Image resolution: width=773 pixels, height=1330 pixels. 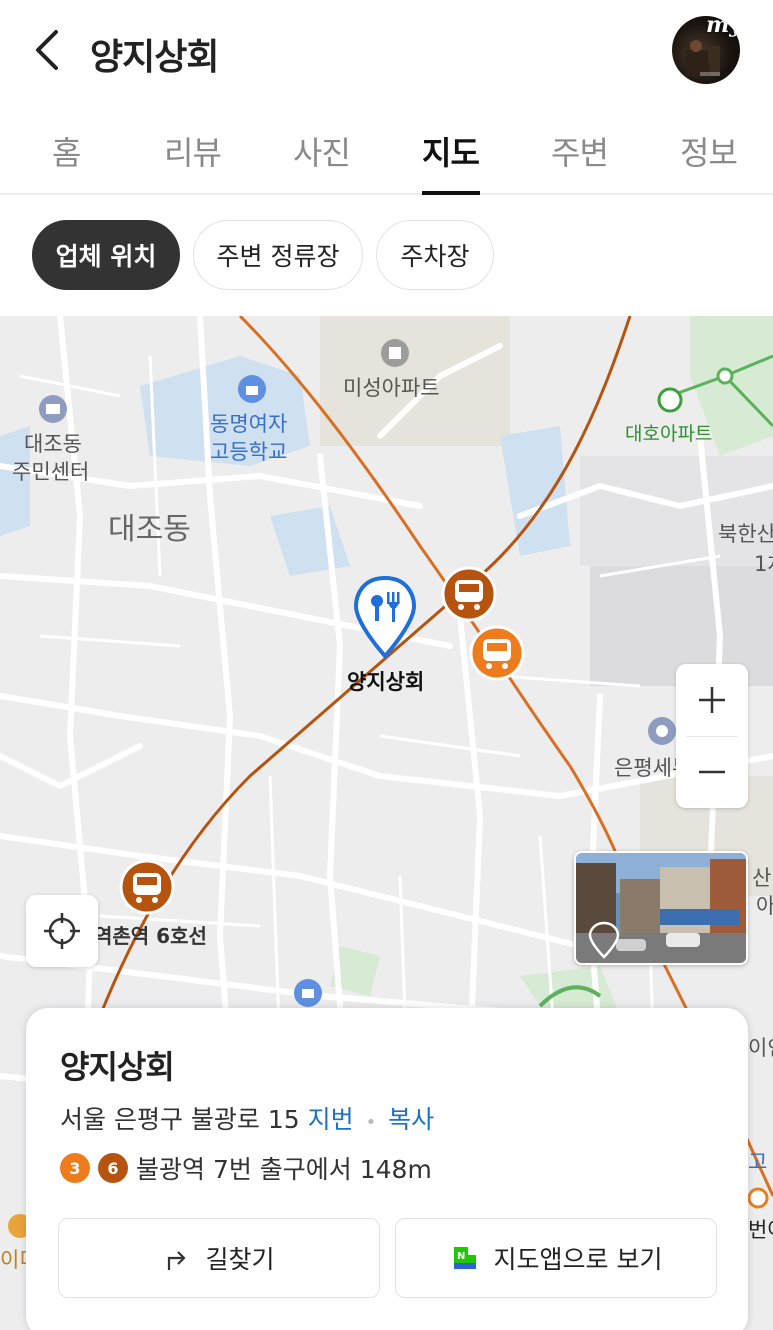 I want to click on subway-line3-icon, so click(x=497, y=653).